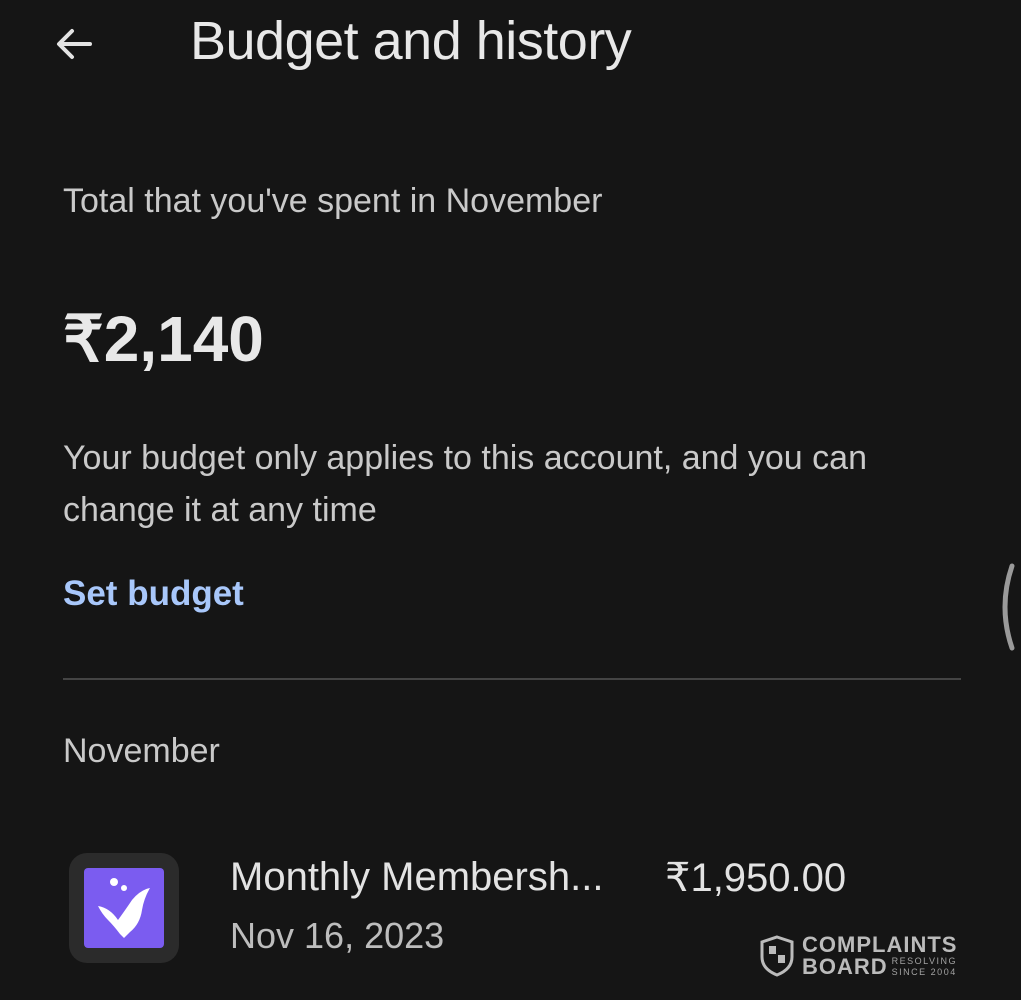 The height and width of the screenshot is (1000, 1021). I want to click on app-icon-container, so click(124, 908).